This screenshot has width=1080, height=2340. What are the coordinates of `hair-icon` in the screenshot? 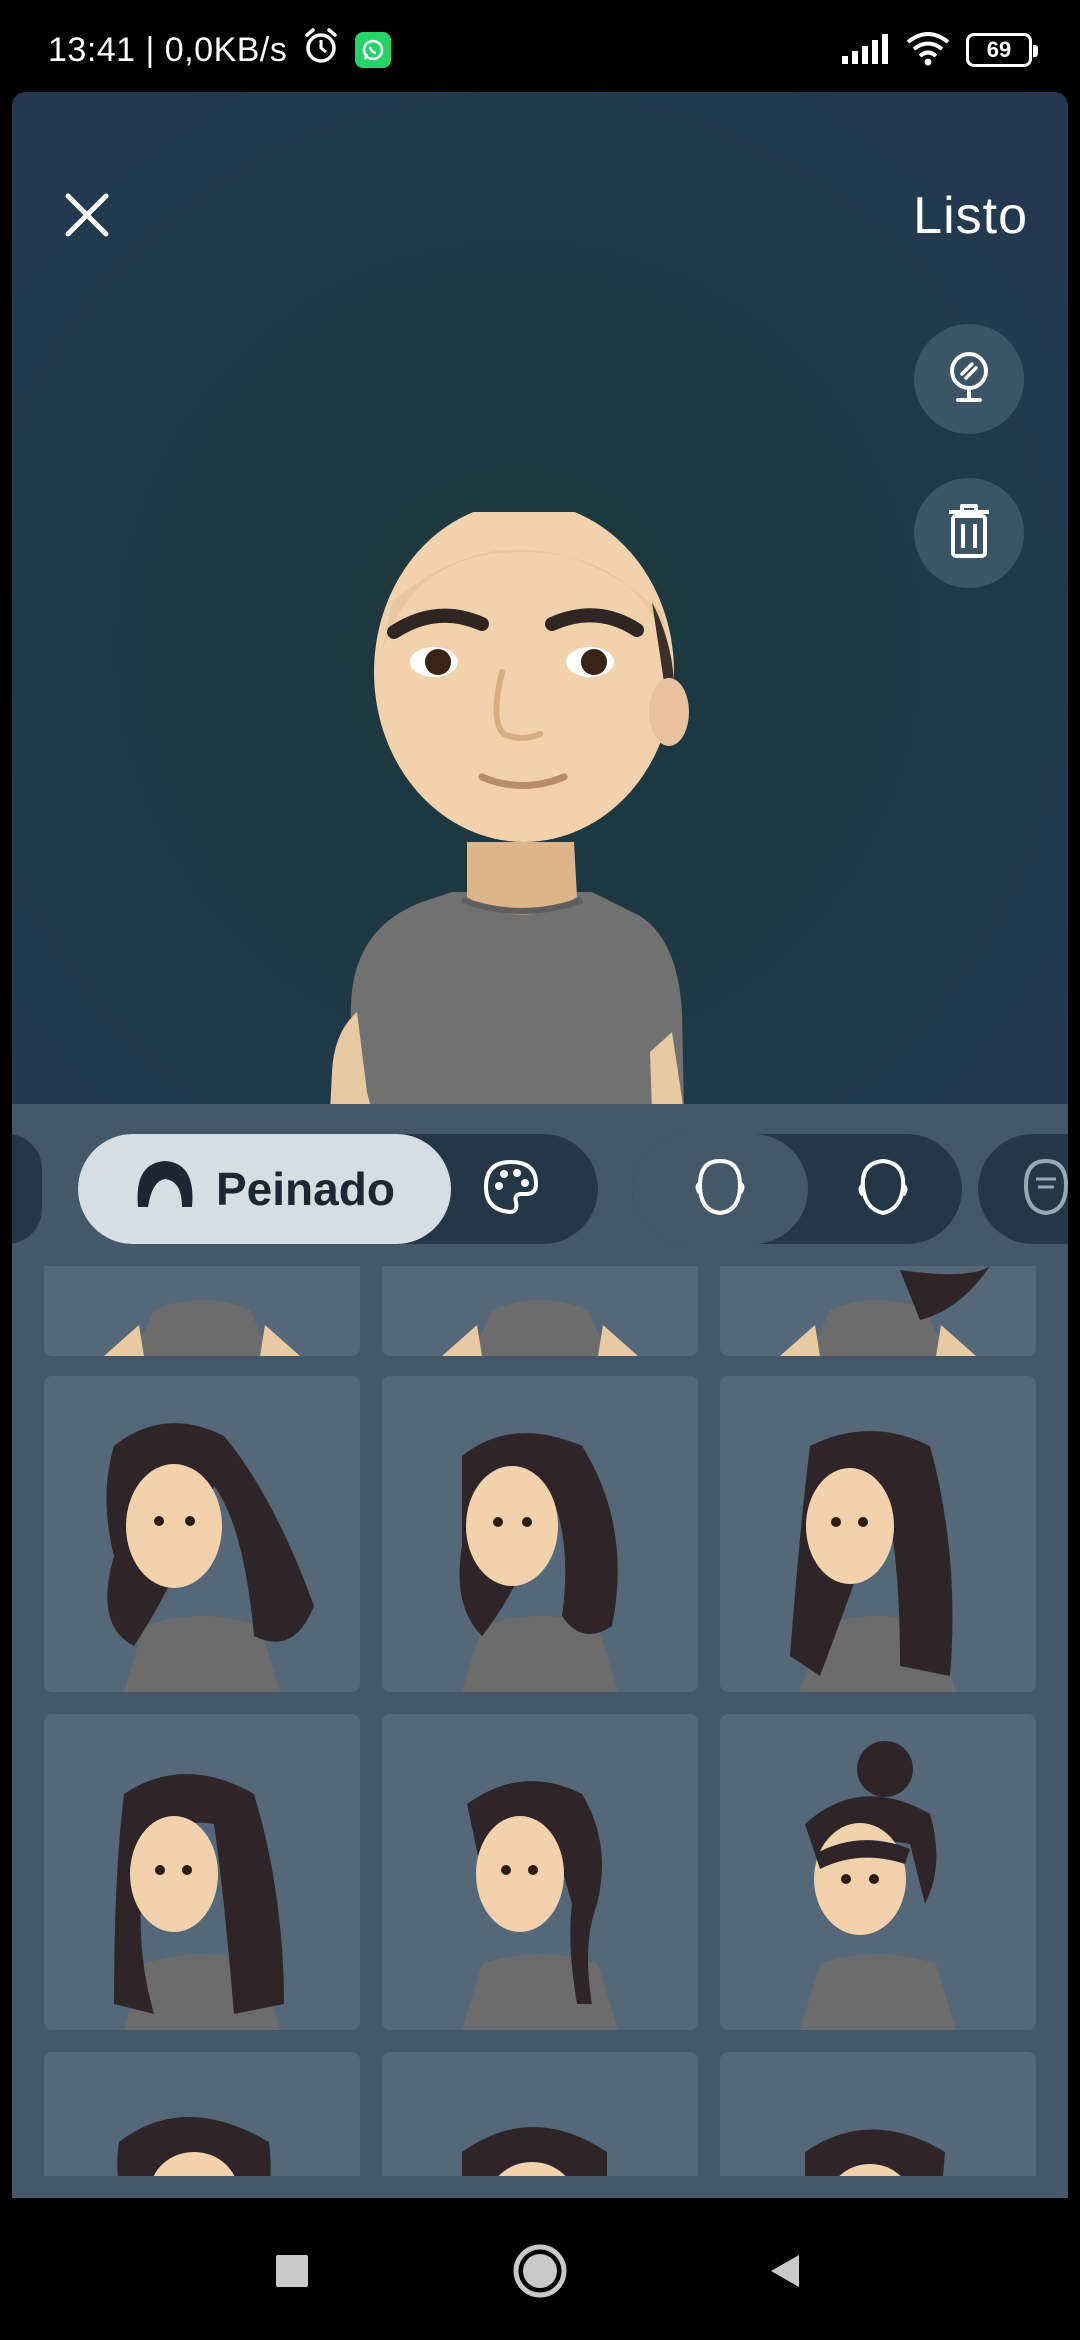 It's located at (165, 1189).